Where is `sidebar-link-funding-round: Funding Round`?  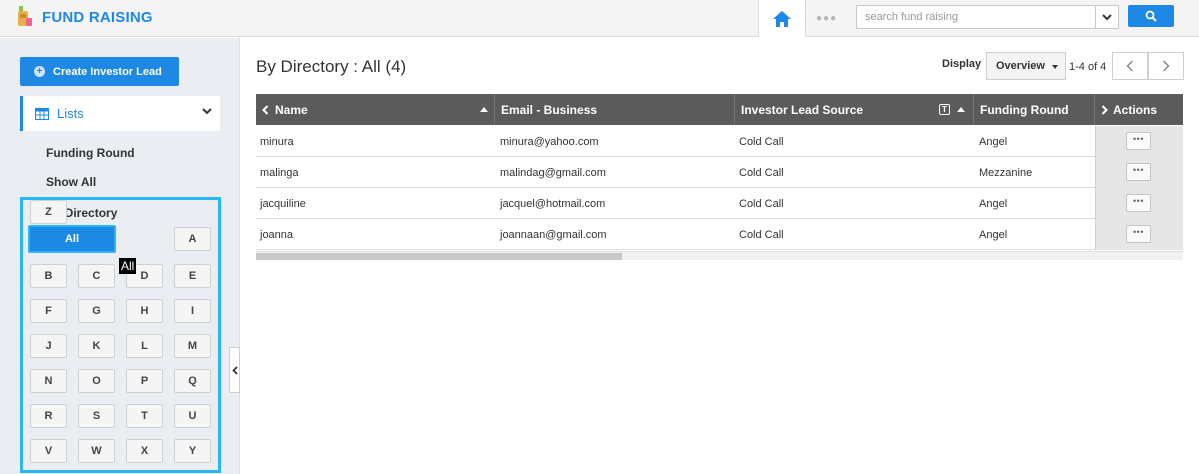 sidebar-link-funding-round: Funding Round is located at coordinates (90, 153).